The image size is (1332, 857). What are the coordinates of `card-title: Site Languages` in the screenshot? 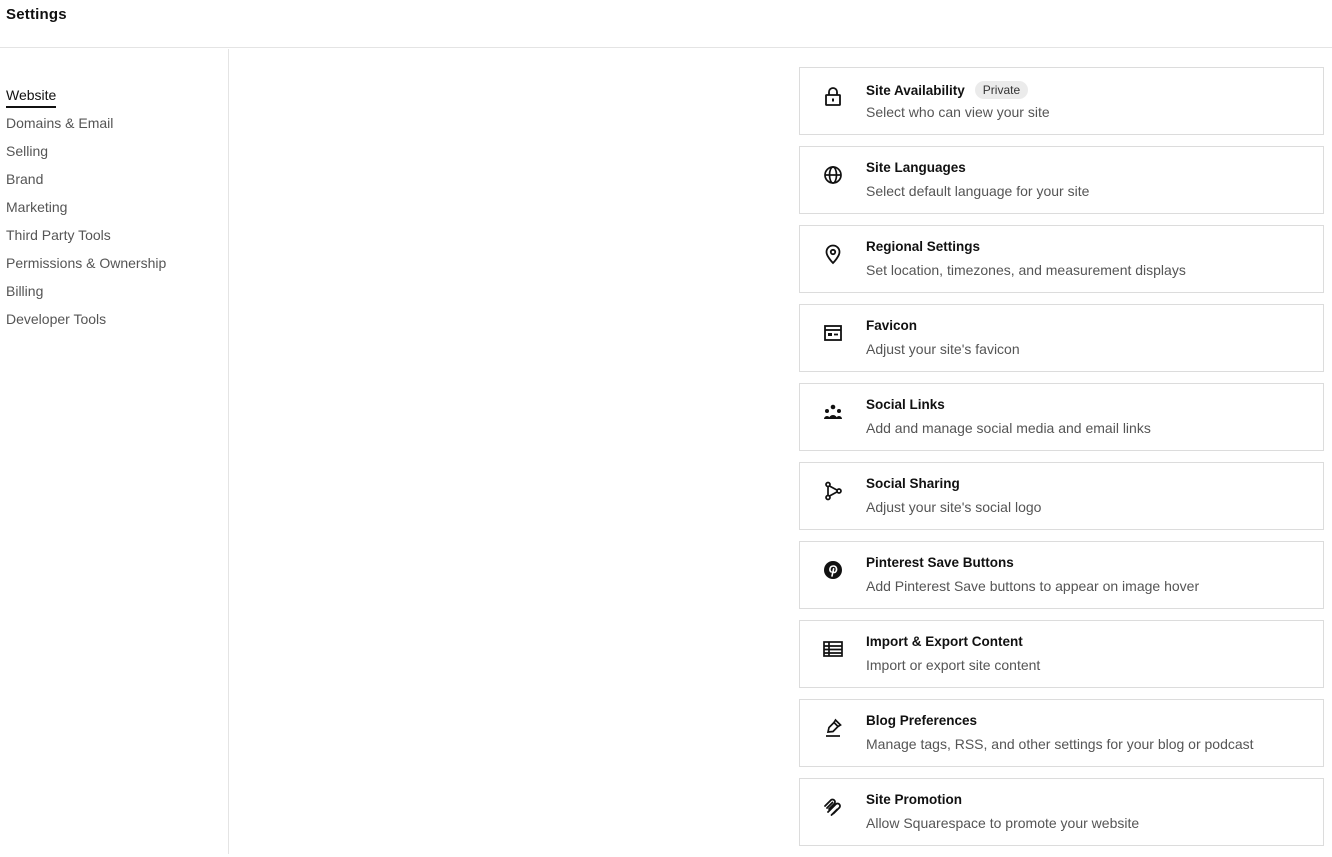 It's located at (916, 167).